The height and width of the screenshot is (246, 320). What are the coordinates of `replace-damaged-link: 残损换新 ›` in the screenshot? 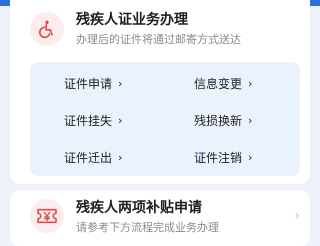 It's located at (223, 120).